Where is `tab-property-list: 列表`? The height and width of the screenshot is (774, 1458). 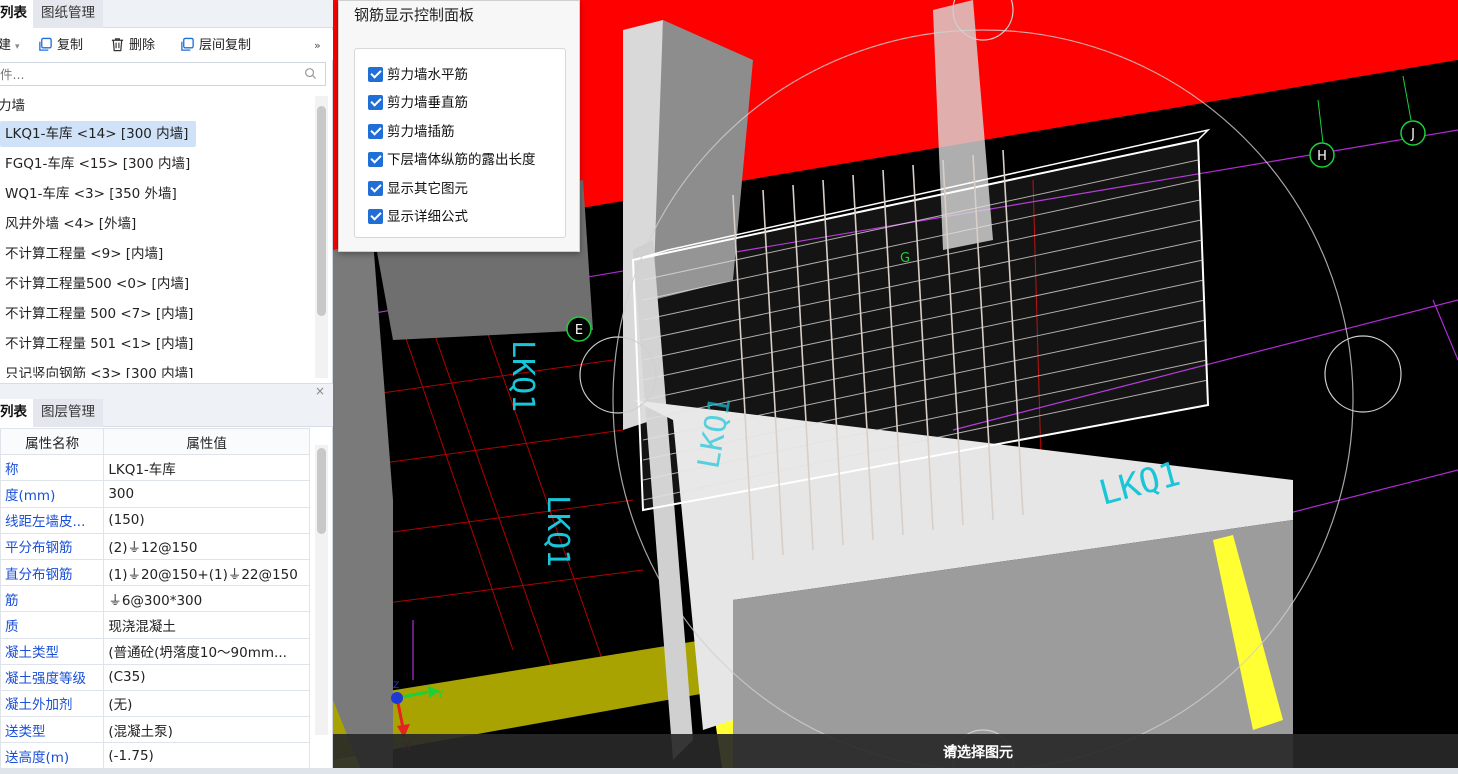 tab-property-list: 列表 is located at coordinates (18, 413).